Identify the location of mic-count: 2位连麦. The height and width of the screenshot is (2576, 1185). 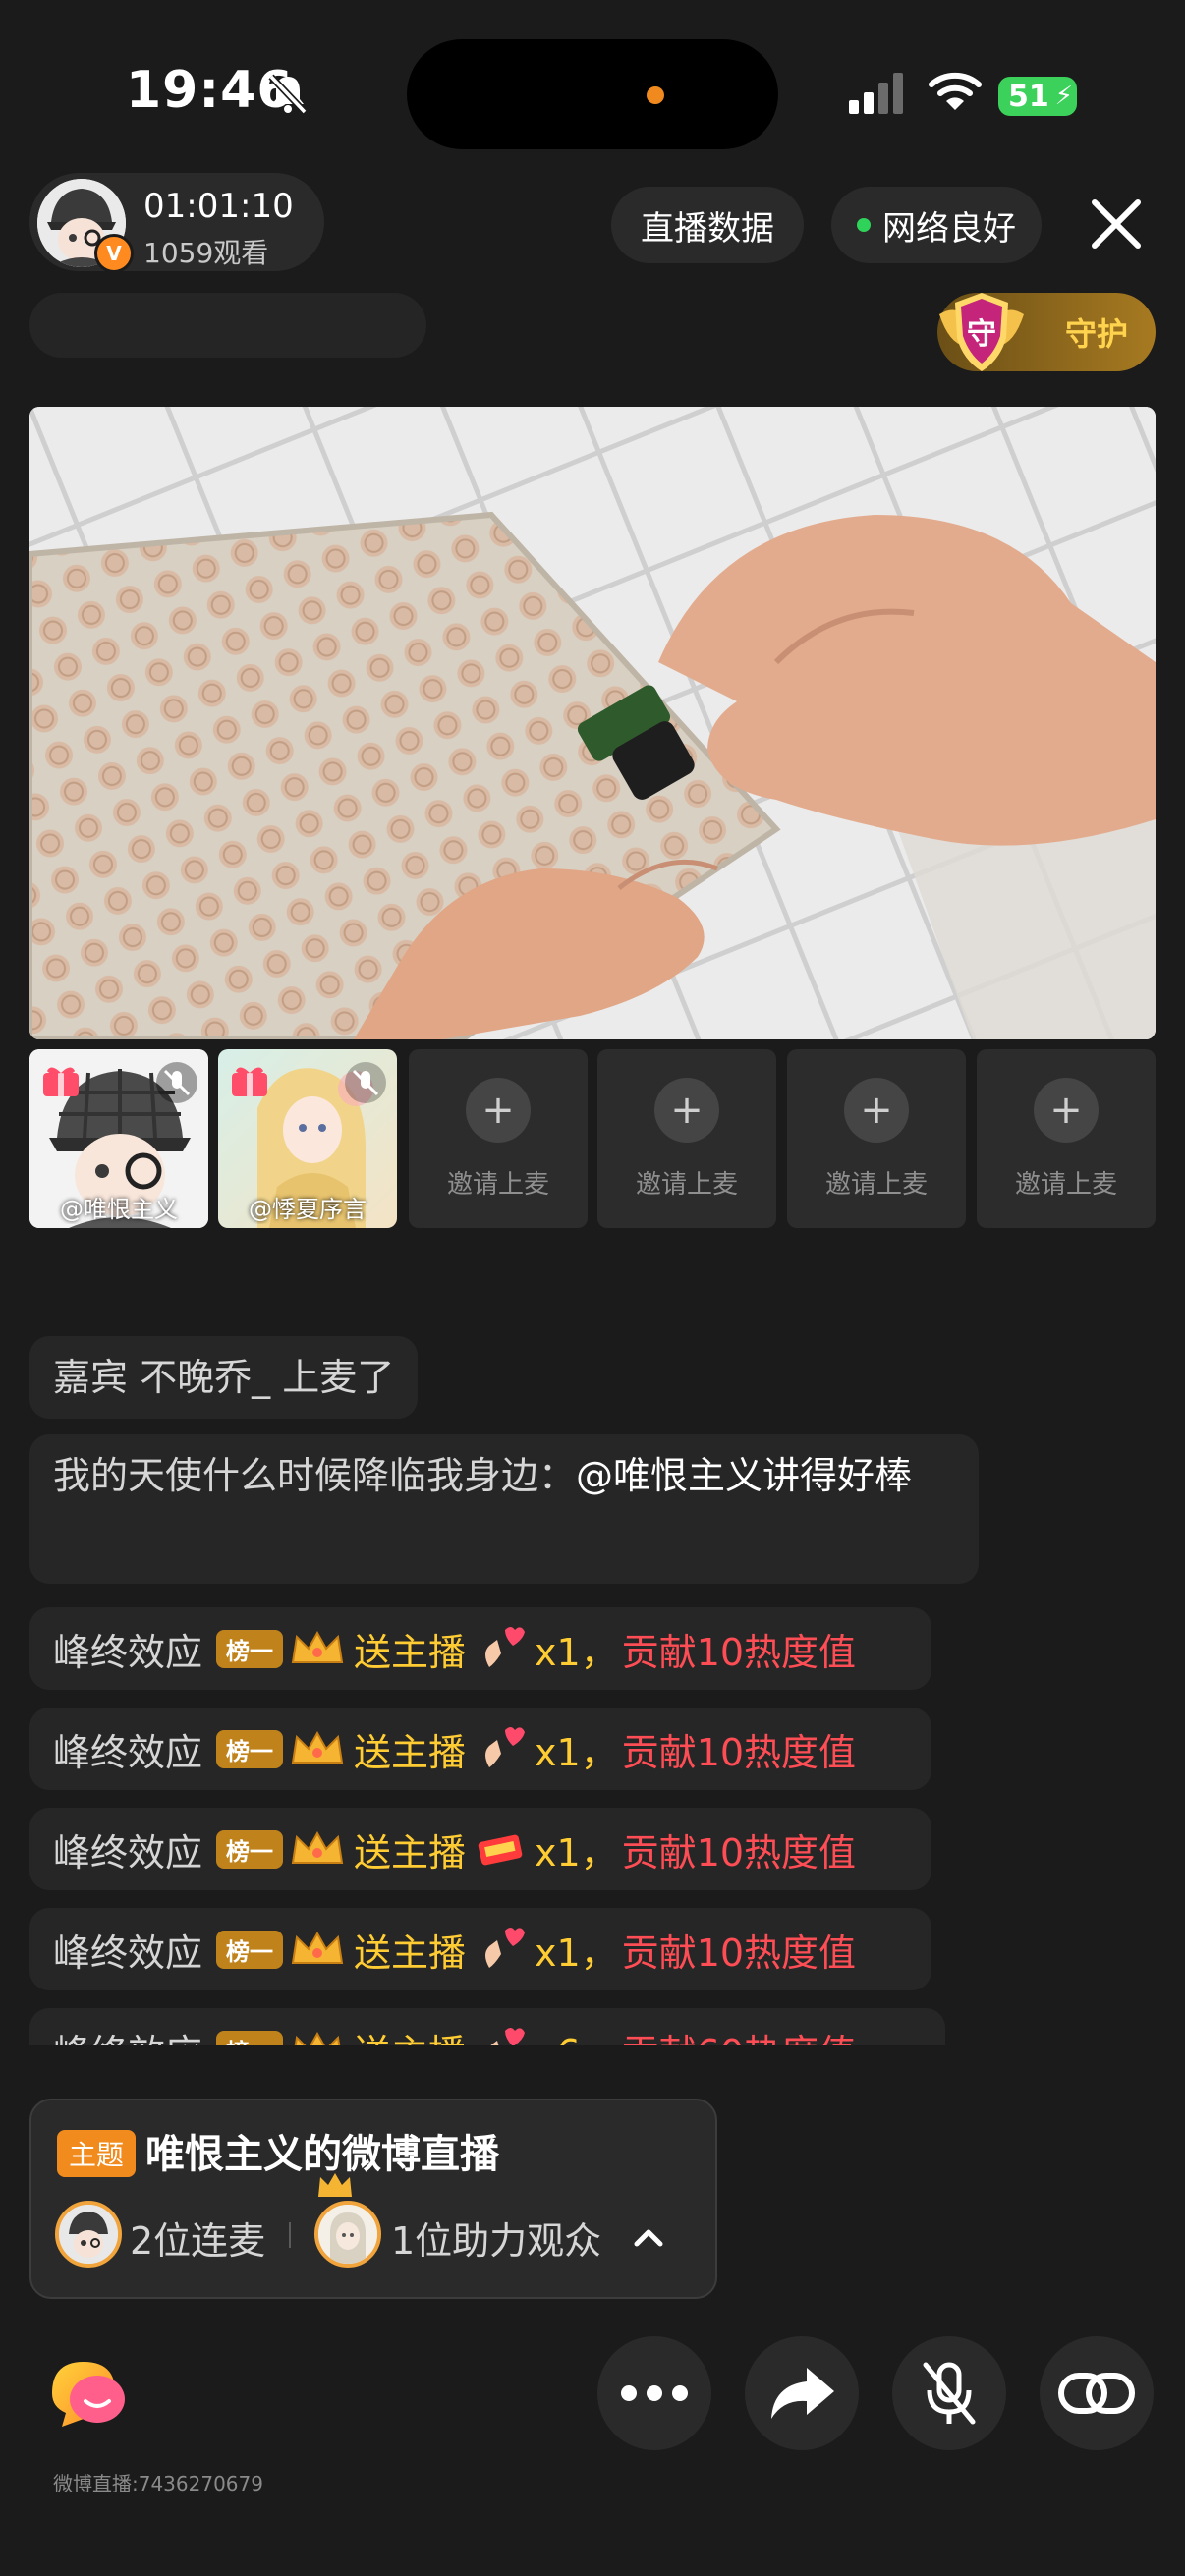
(198, 2241).